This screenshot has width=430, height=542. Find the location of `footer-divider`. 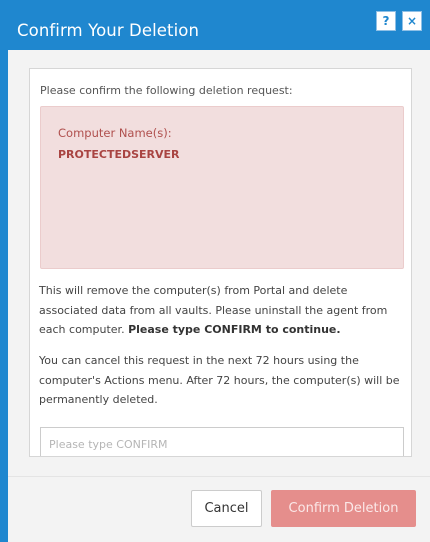

footer-divider is located at coordinates (219, 476).